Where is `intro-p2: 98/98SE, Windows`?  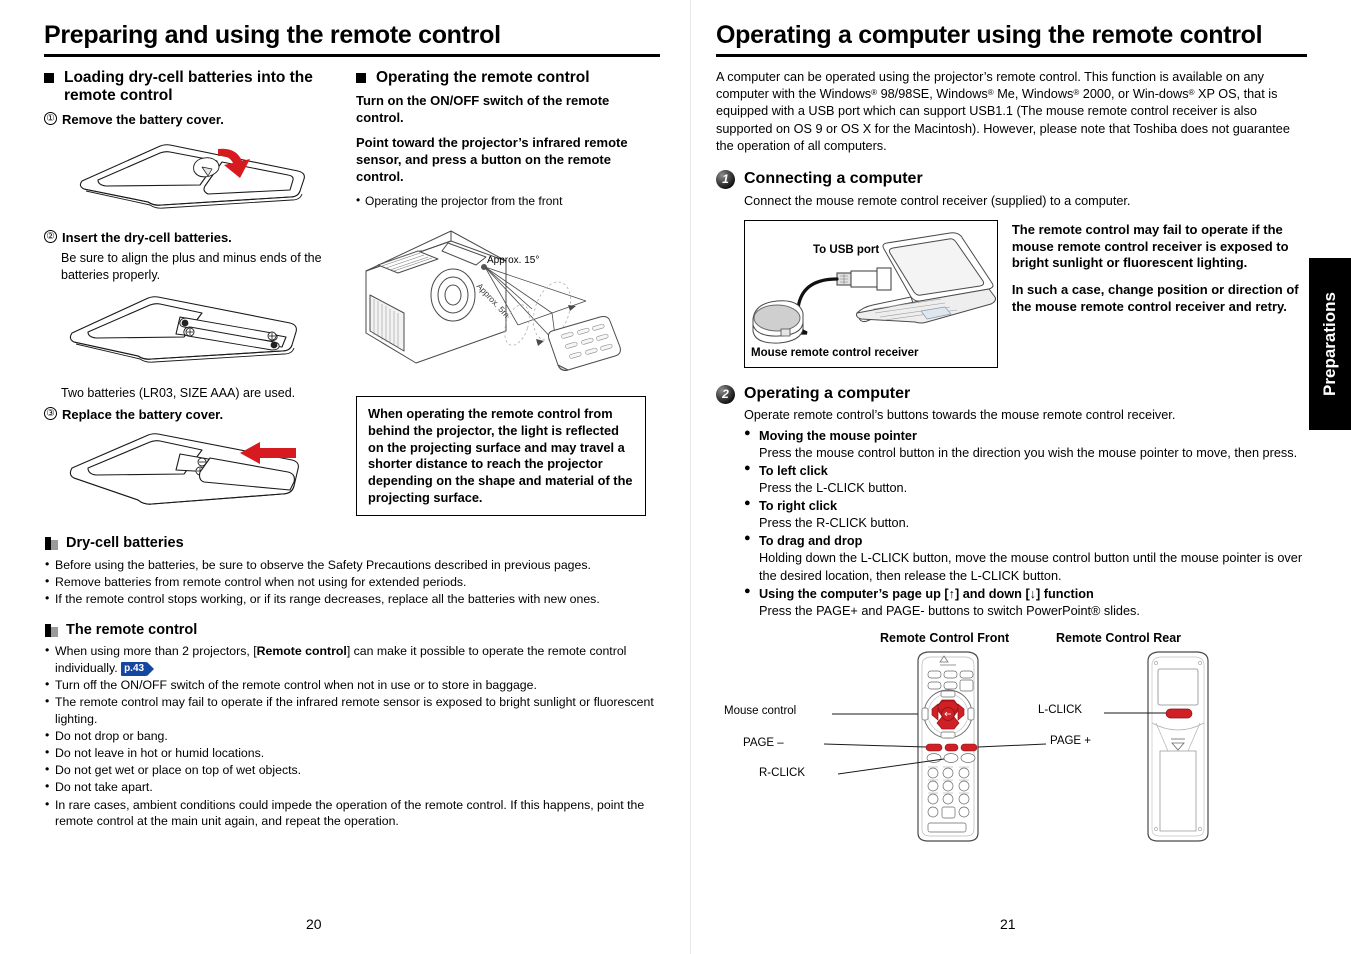
intro-p2: 98/98SE, Windows is located at coordinates (932, 93).